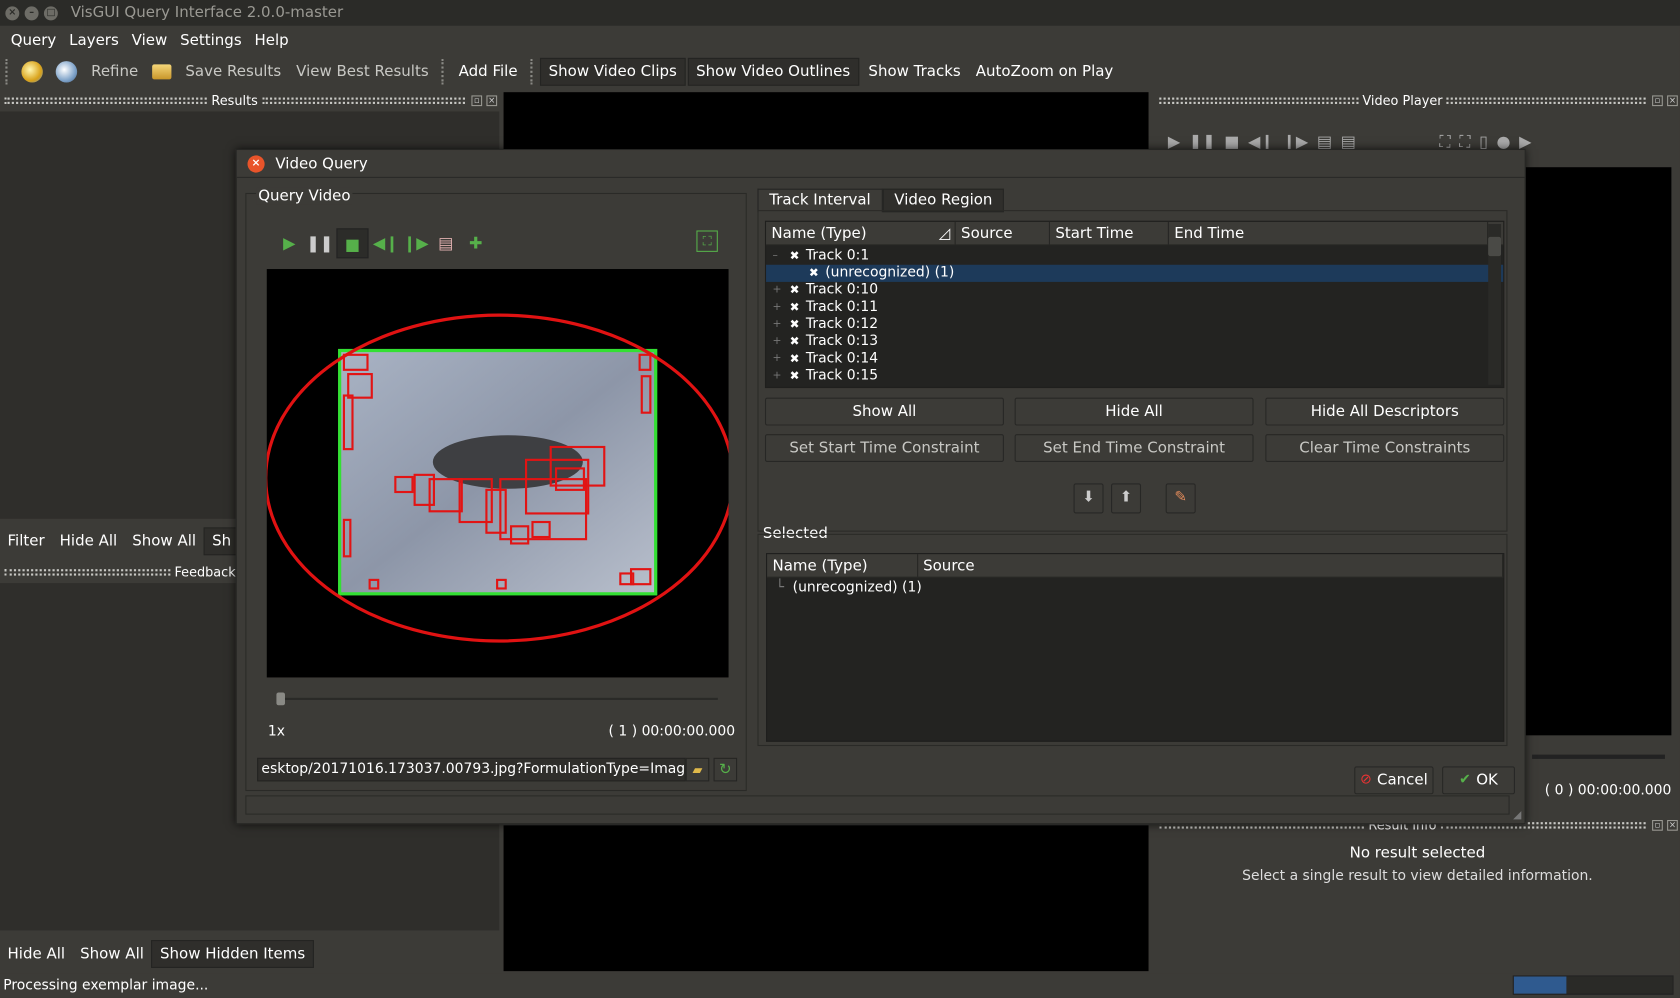 This screenshot has width=1680, height=998. What do you see at coordinates (498, 698) in the screenshot?
I see `query-timeline-slider` at bounding box center [498, 698].